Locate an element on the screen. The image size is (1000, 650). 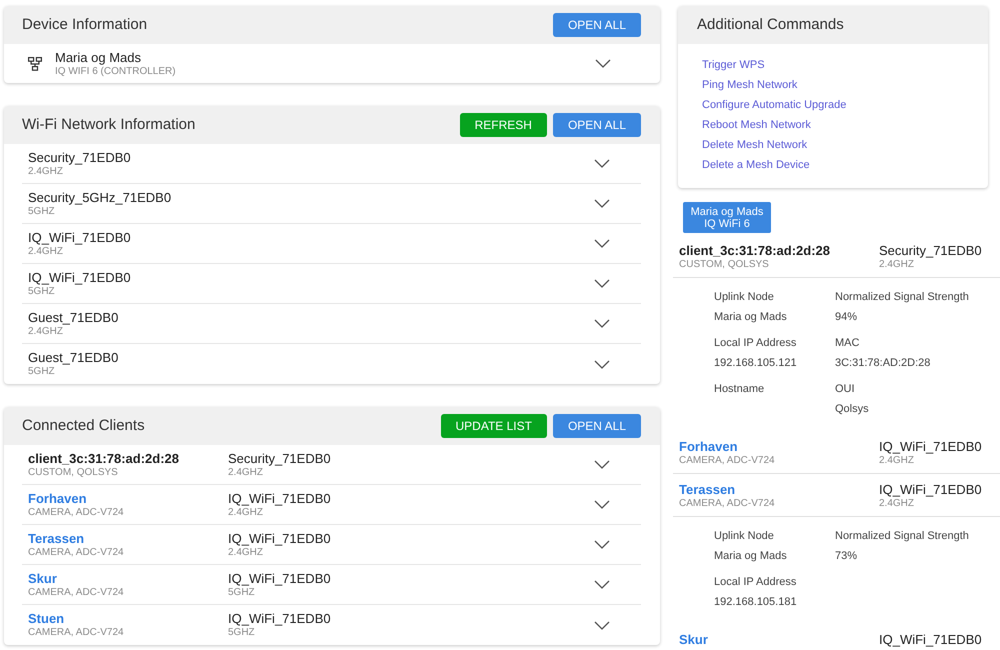
detail-value: 3C:31:78:AD:2D:28 is located at coordinates (882, 363).